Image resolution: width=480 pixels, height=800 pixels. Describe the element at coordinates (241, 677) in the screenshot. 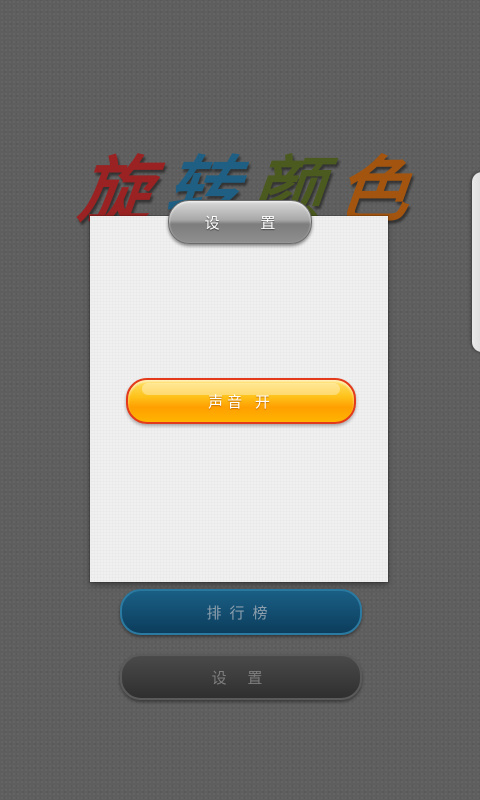

I see `settings-menu-button: 设 置` at that location.